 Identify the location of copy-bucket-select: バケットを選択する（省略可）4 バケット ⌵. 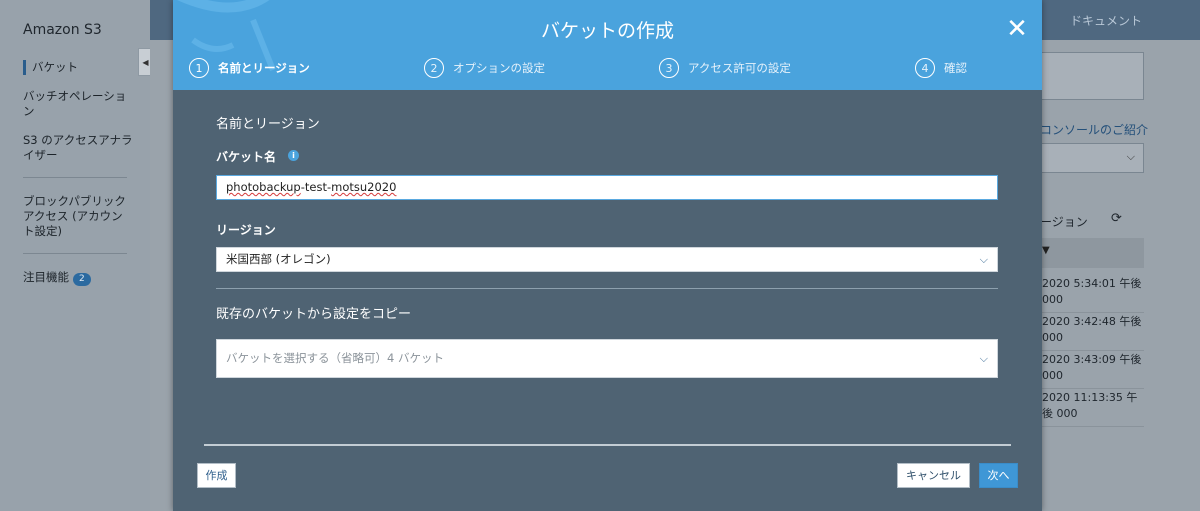
(607, 358).